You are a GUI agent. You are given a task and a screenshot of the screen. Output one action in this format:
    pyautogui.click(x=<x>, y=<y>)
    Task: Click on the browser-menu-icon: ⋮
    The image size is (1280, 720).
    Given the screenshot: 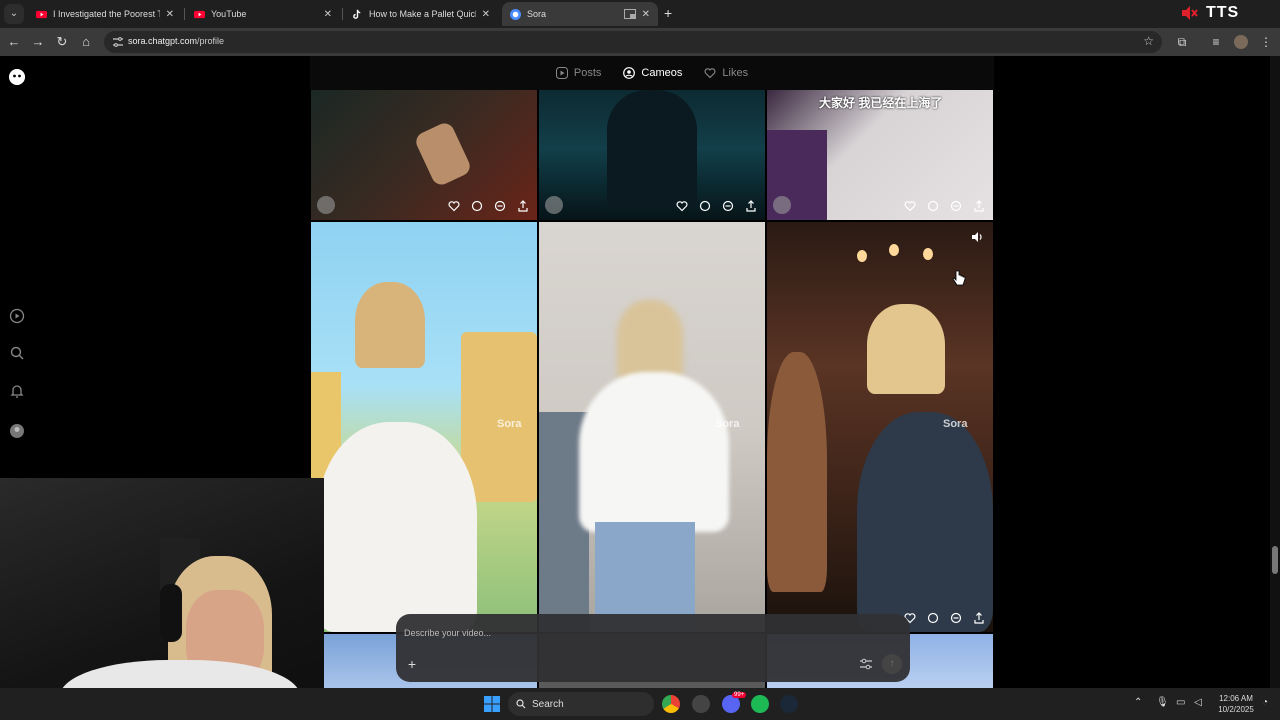 What is the action you would take?
    pyautogui.click(x=1266, y=42)
    